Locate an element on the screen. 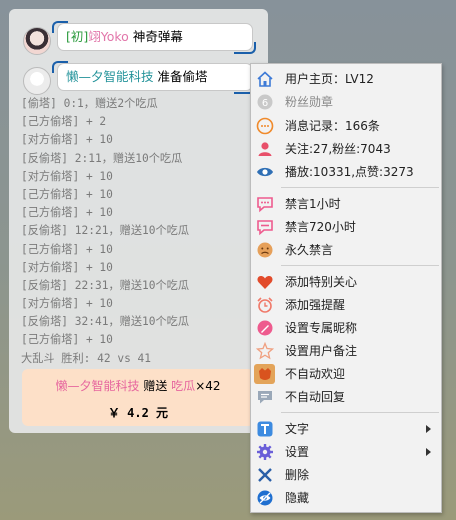  log-line: 大乱斗 胜利: 42 vs 41 is located at coordinates (86, 358).